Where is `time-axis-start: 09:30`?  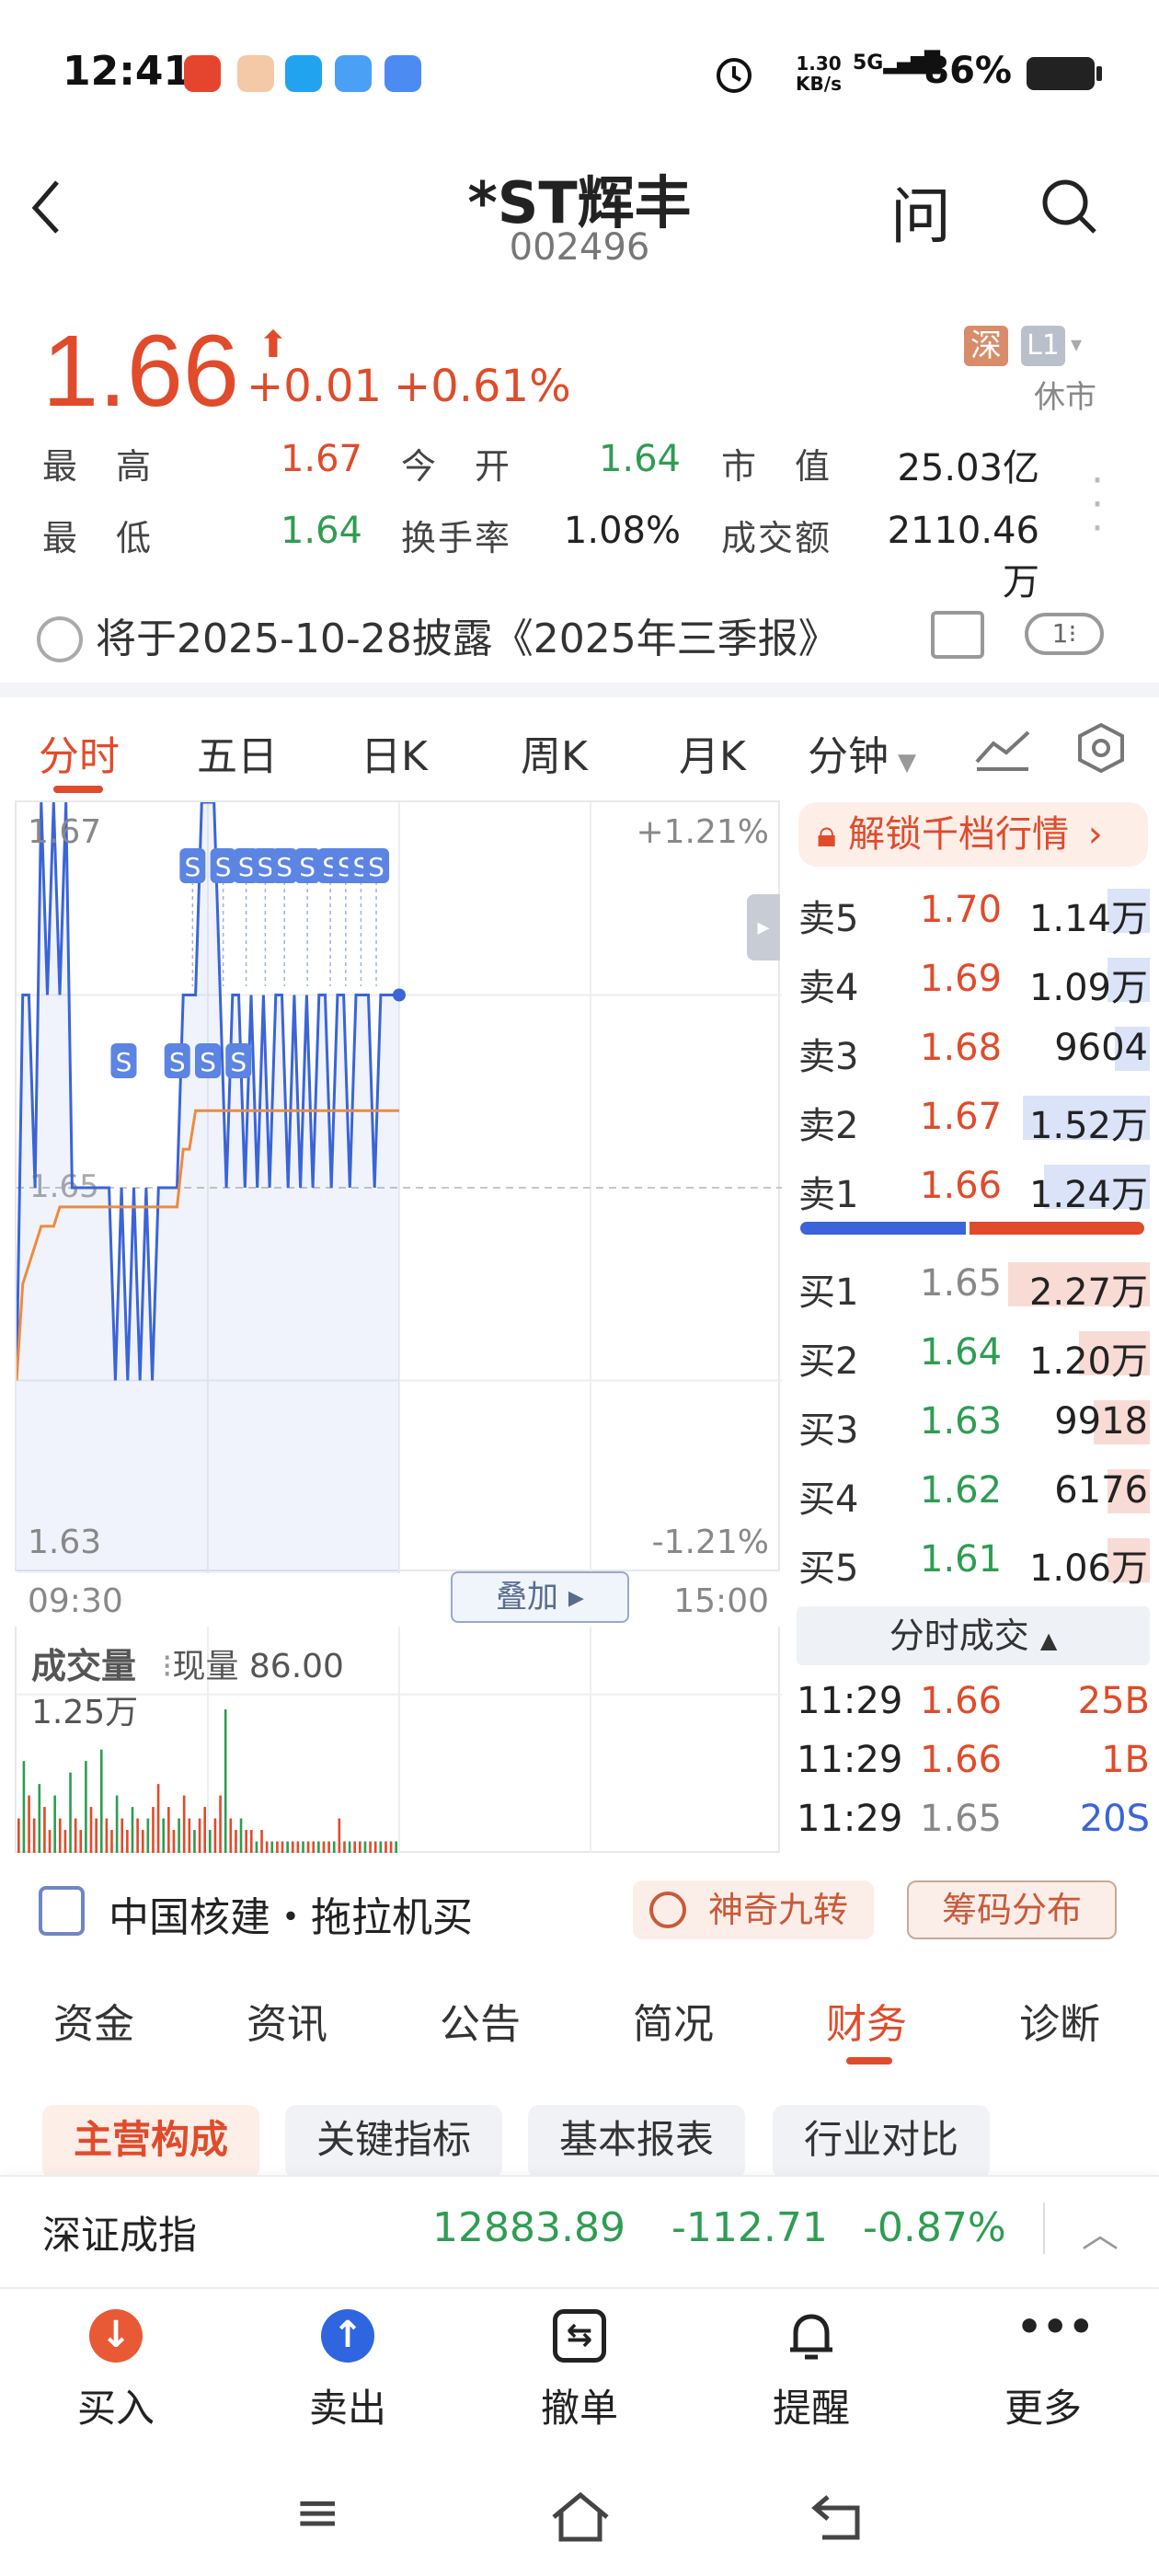
time-axis-start: 09:30 is located at coordinates (75, 1601).